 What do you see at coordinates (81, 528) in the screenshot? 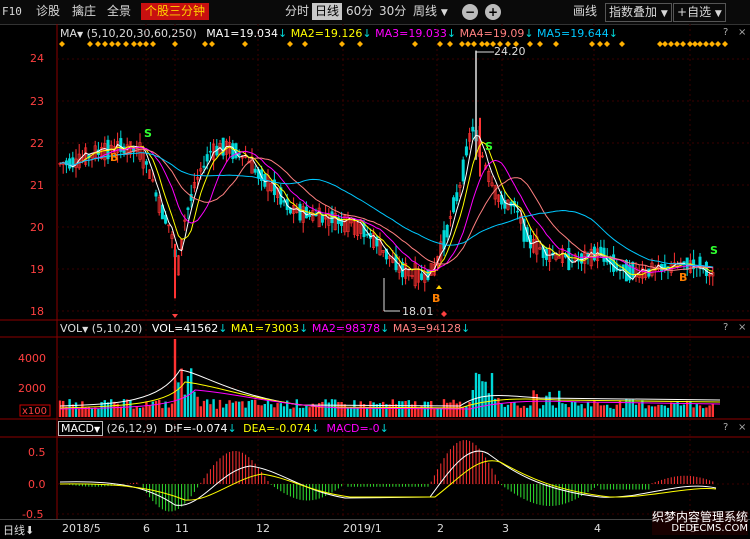
I see `date-tick: 2018/5` at bounding box center [81, 528].